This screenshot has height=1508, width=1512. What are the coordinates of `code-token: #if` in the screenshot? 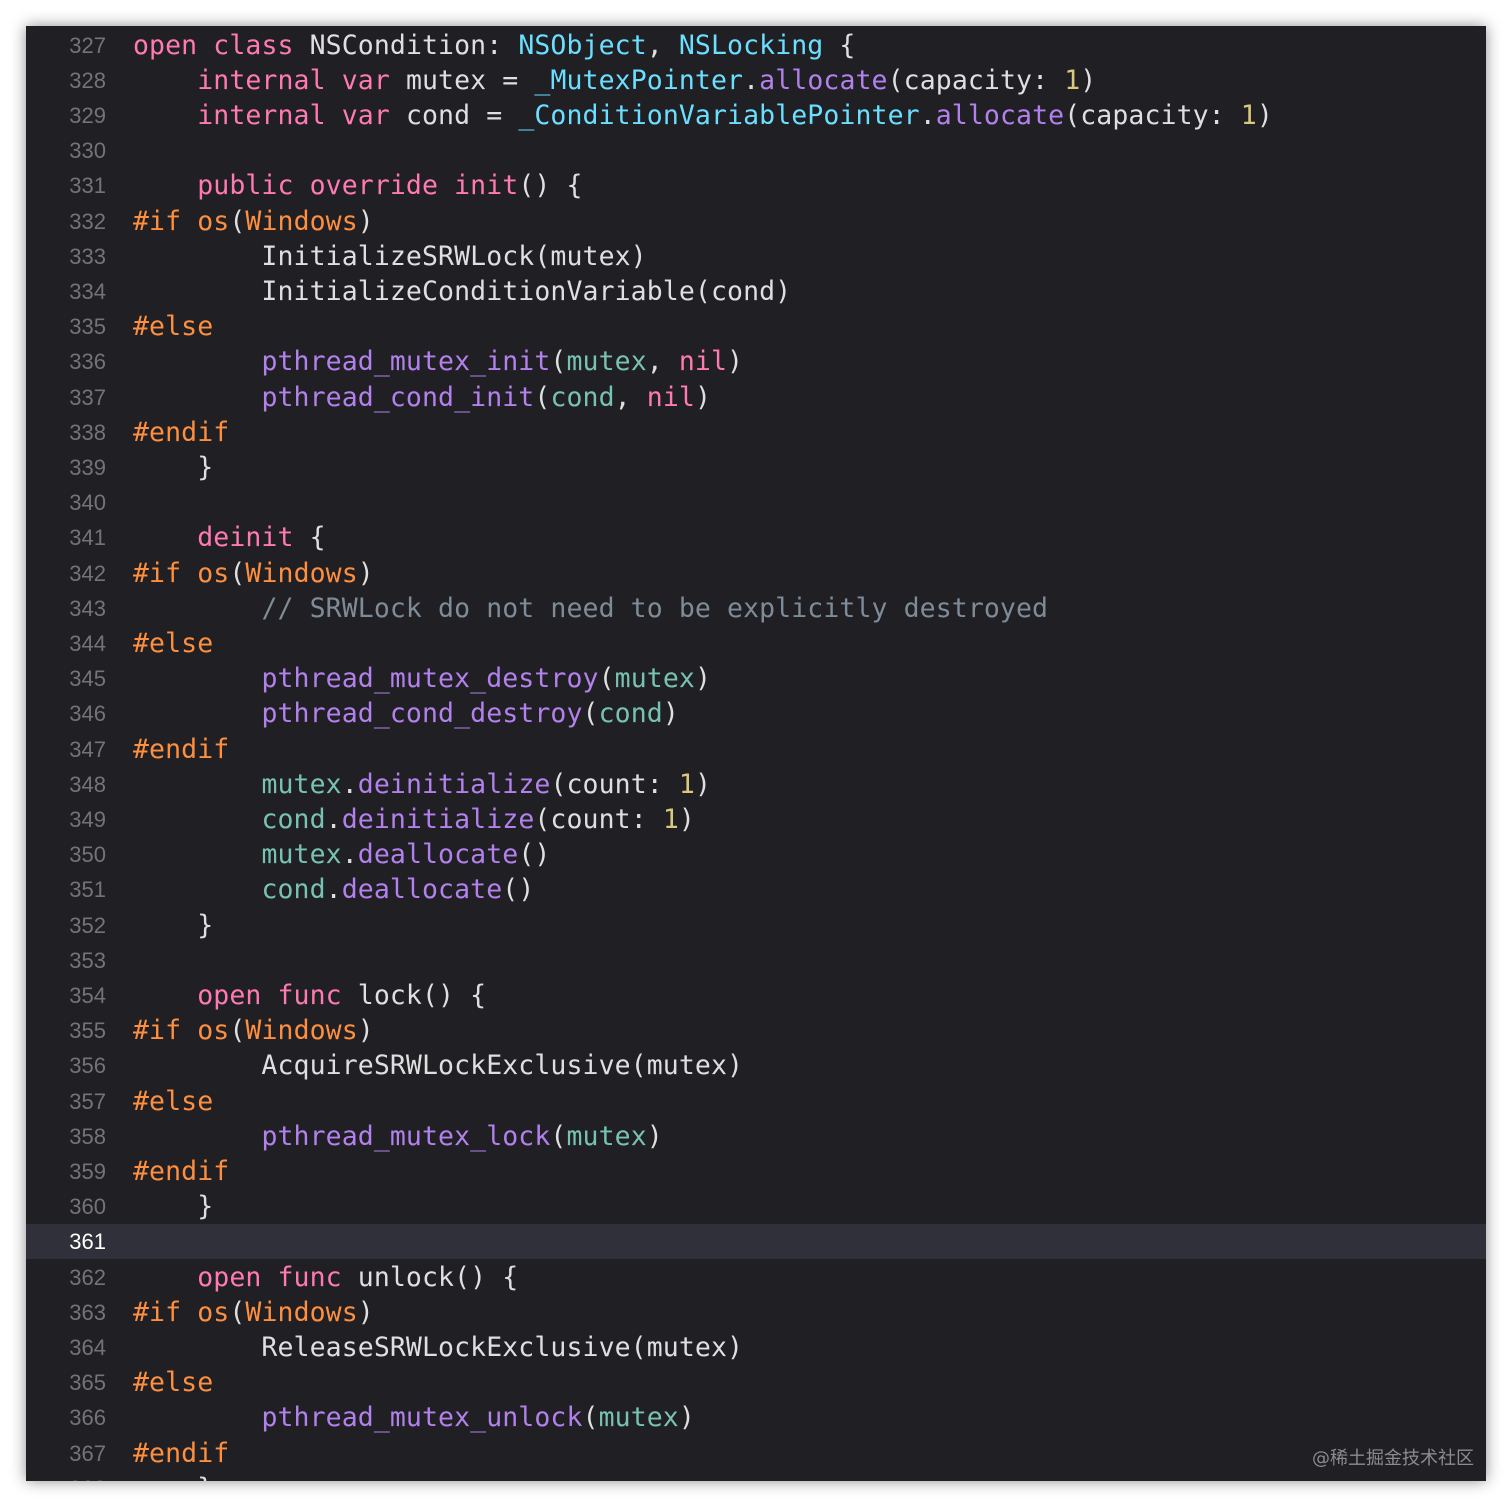 It's located at (157, 1312).